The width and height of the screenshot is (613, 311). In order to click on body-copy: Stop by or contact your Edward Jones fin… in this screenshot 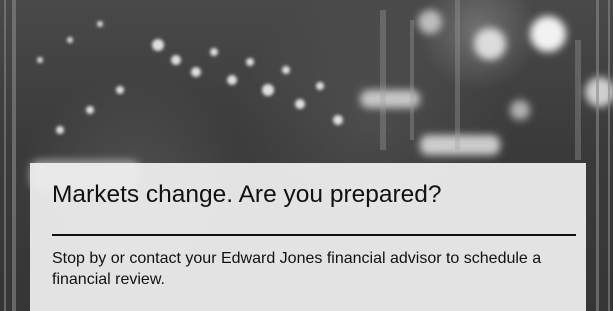, I will do `click(297, 269)`.